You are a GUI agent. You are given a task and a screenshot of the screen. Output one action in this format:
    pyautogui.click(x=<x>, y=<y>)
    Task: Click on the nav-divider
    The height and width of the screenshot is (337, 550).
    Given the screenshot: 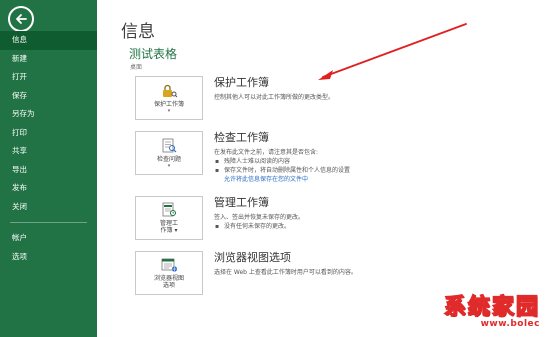 What is the action you would take?
    pyautogui.click(x=48, y=222)
    